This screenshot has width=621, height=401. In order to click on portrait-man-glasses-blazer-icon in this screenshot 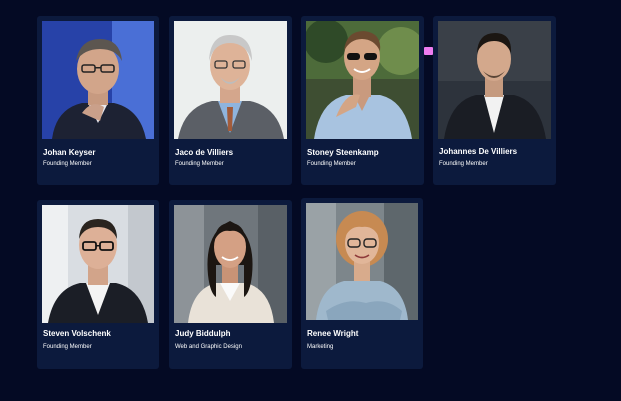, I will do `click(98, 264)`.